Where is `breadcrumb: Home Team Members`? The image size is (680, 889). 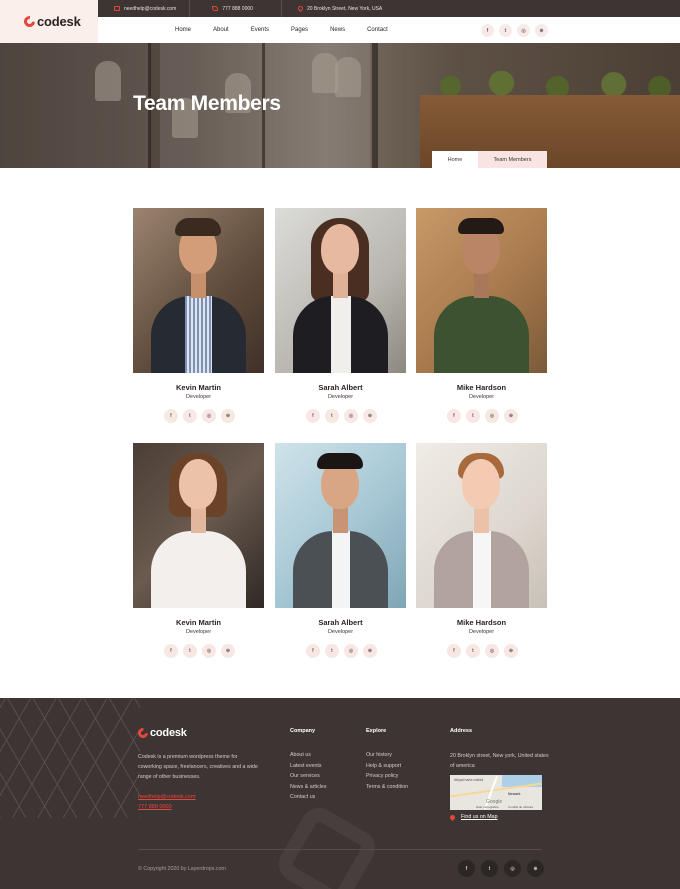 breadcrumb: Home Team Members is located at coordinates (489, 159).